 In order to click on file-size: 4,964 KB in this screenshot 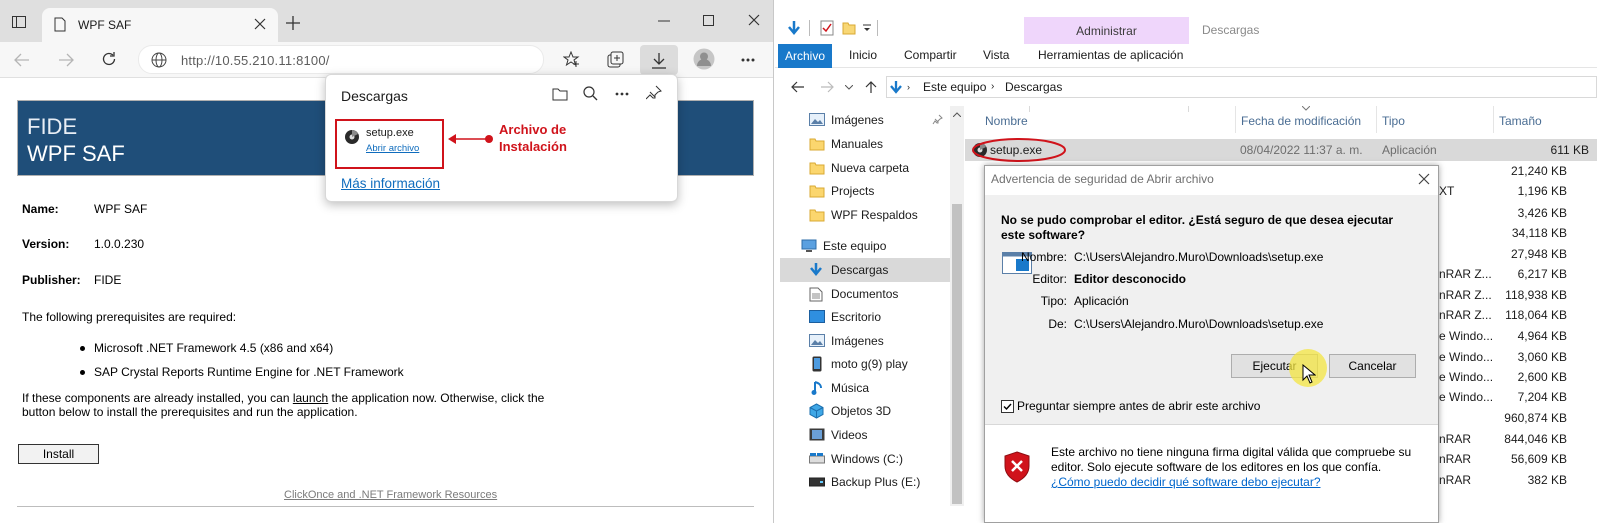, I will do `click(1542, 336)`.